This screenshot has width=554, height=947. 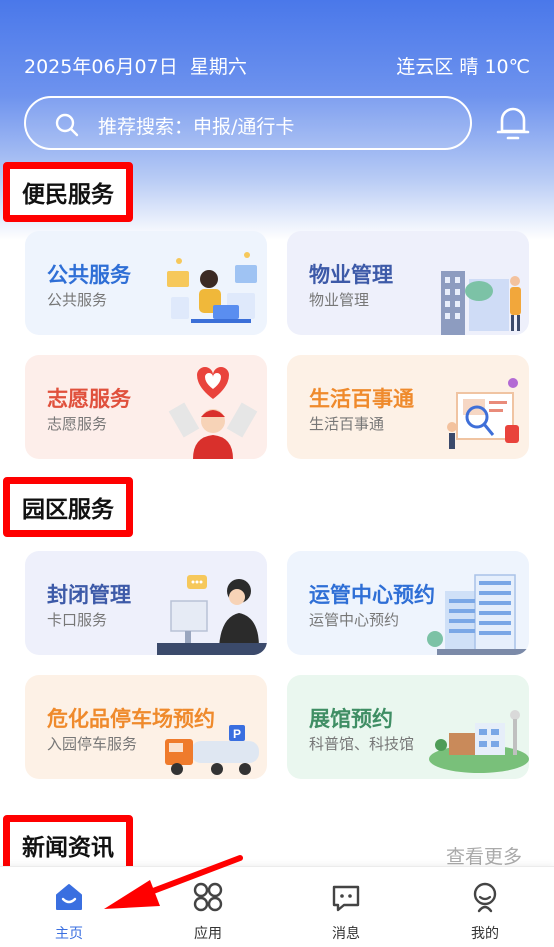 I want to click on tab-label: 我的, so click(x=485, y=934).